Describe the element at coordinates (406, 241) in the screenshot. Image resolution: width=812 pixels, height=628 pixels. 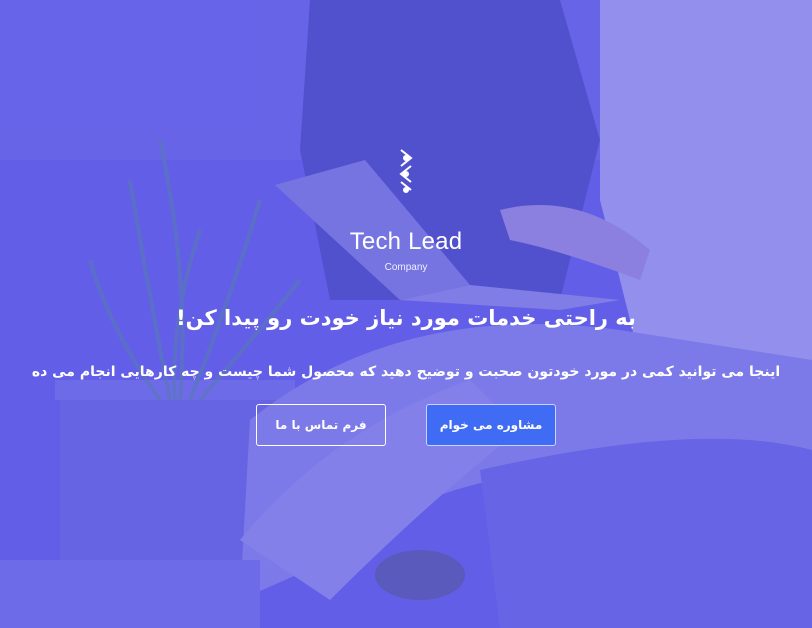
I see `brand-name: Tech Lead` at that location.